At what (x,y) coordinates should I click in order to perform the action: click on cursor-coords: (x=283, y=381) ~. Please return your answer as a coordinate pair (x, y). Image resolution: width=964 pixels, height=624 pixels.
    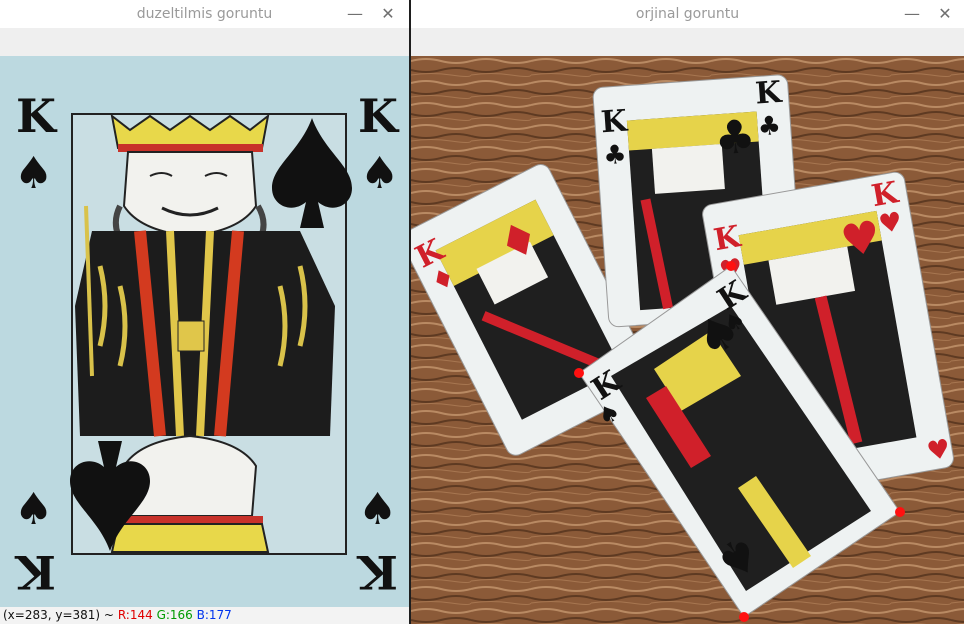
    Looking at the image, I should click on (58, 615).